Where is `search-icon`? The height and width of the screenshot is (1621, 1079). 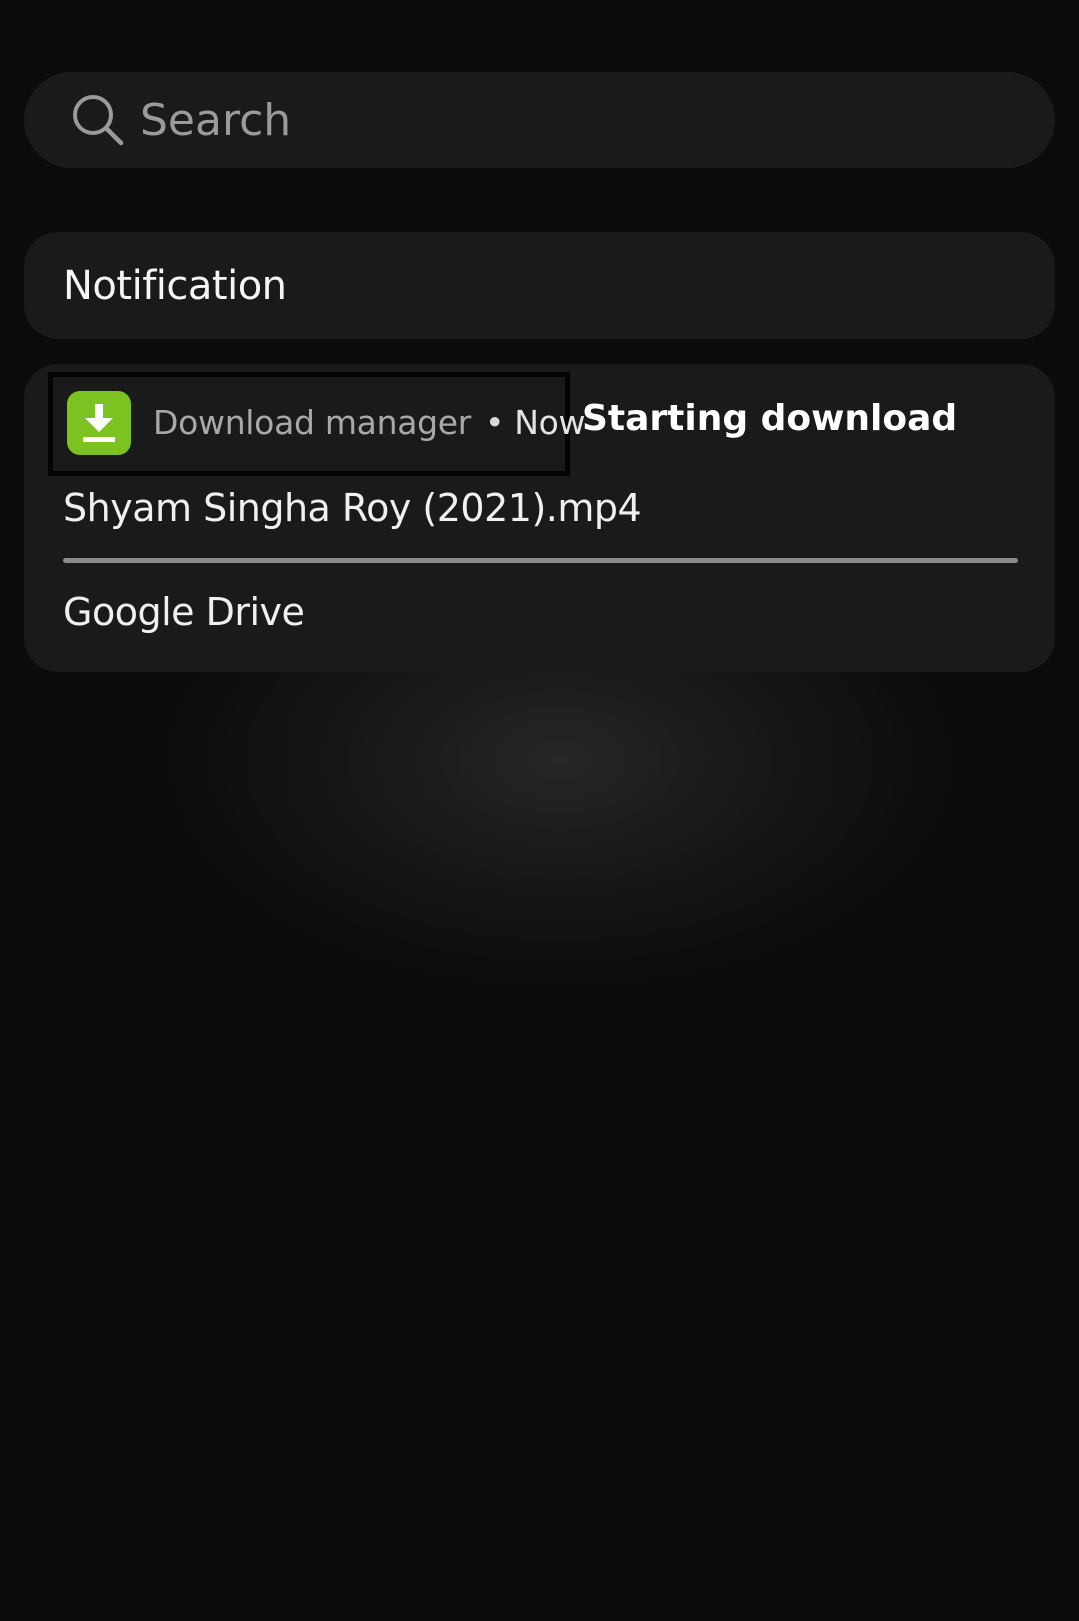 search-icon is located at coordinates (98, 120).